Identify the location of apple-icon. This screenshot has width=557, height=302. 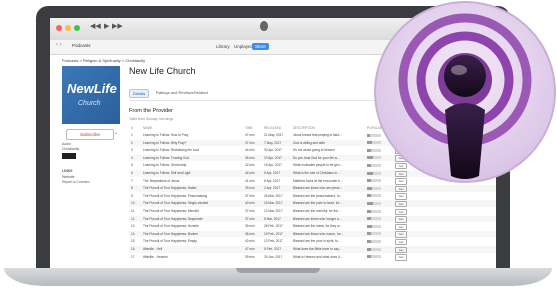
(264, 26).